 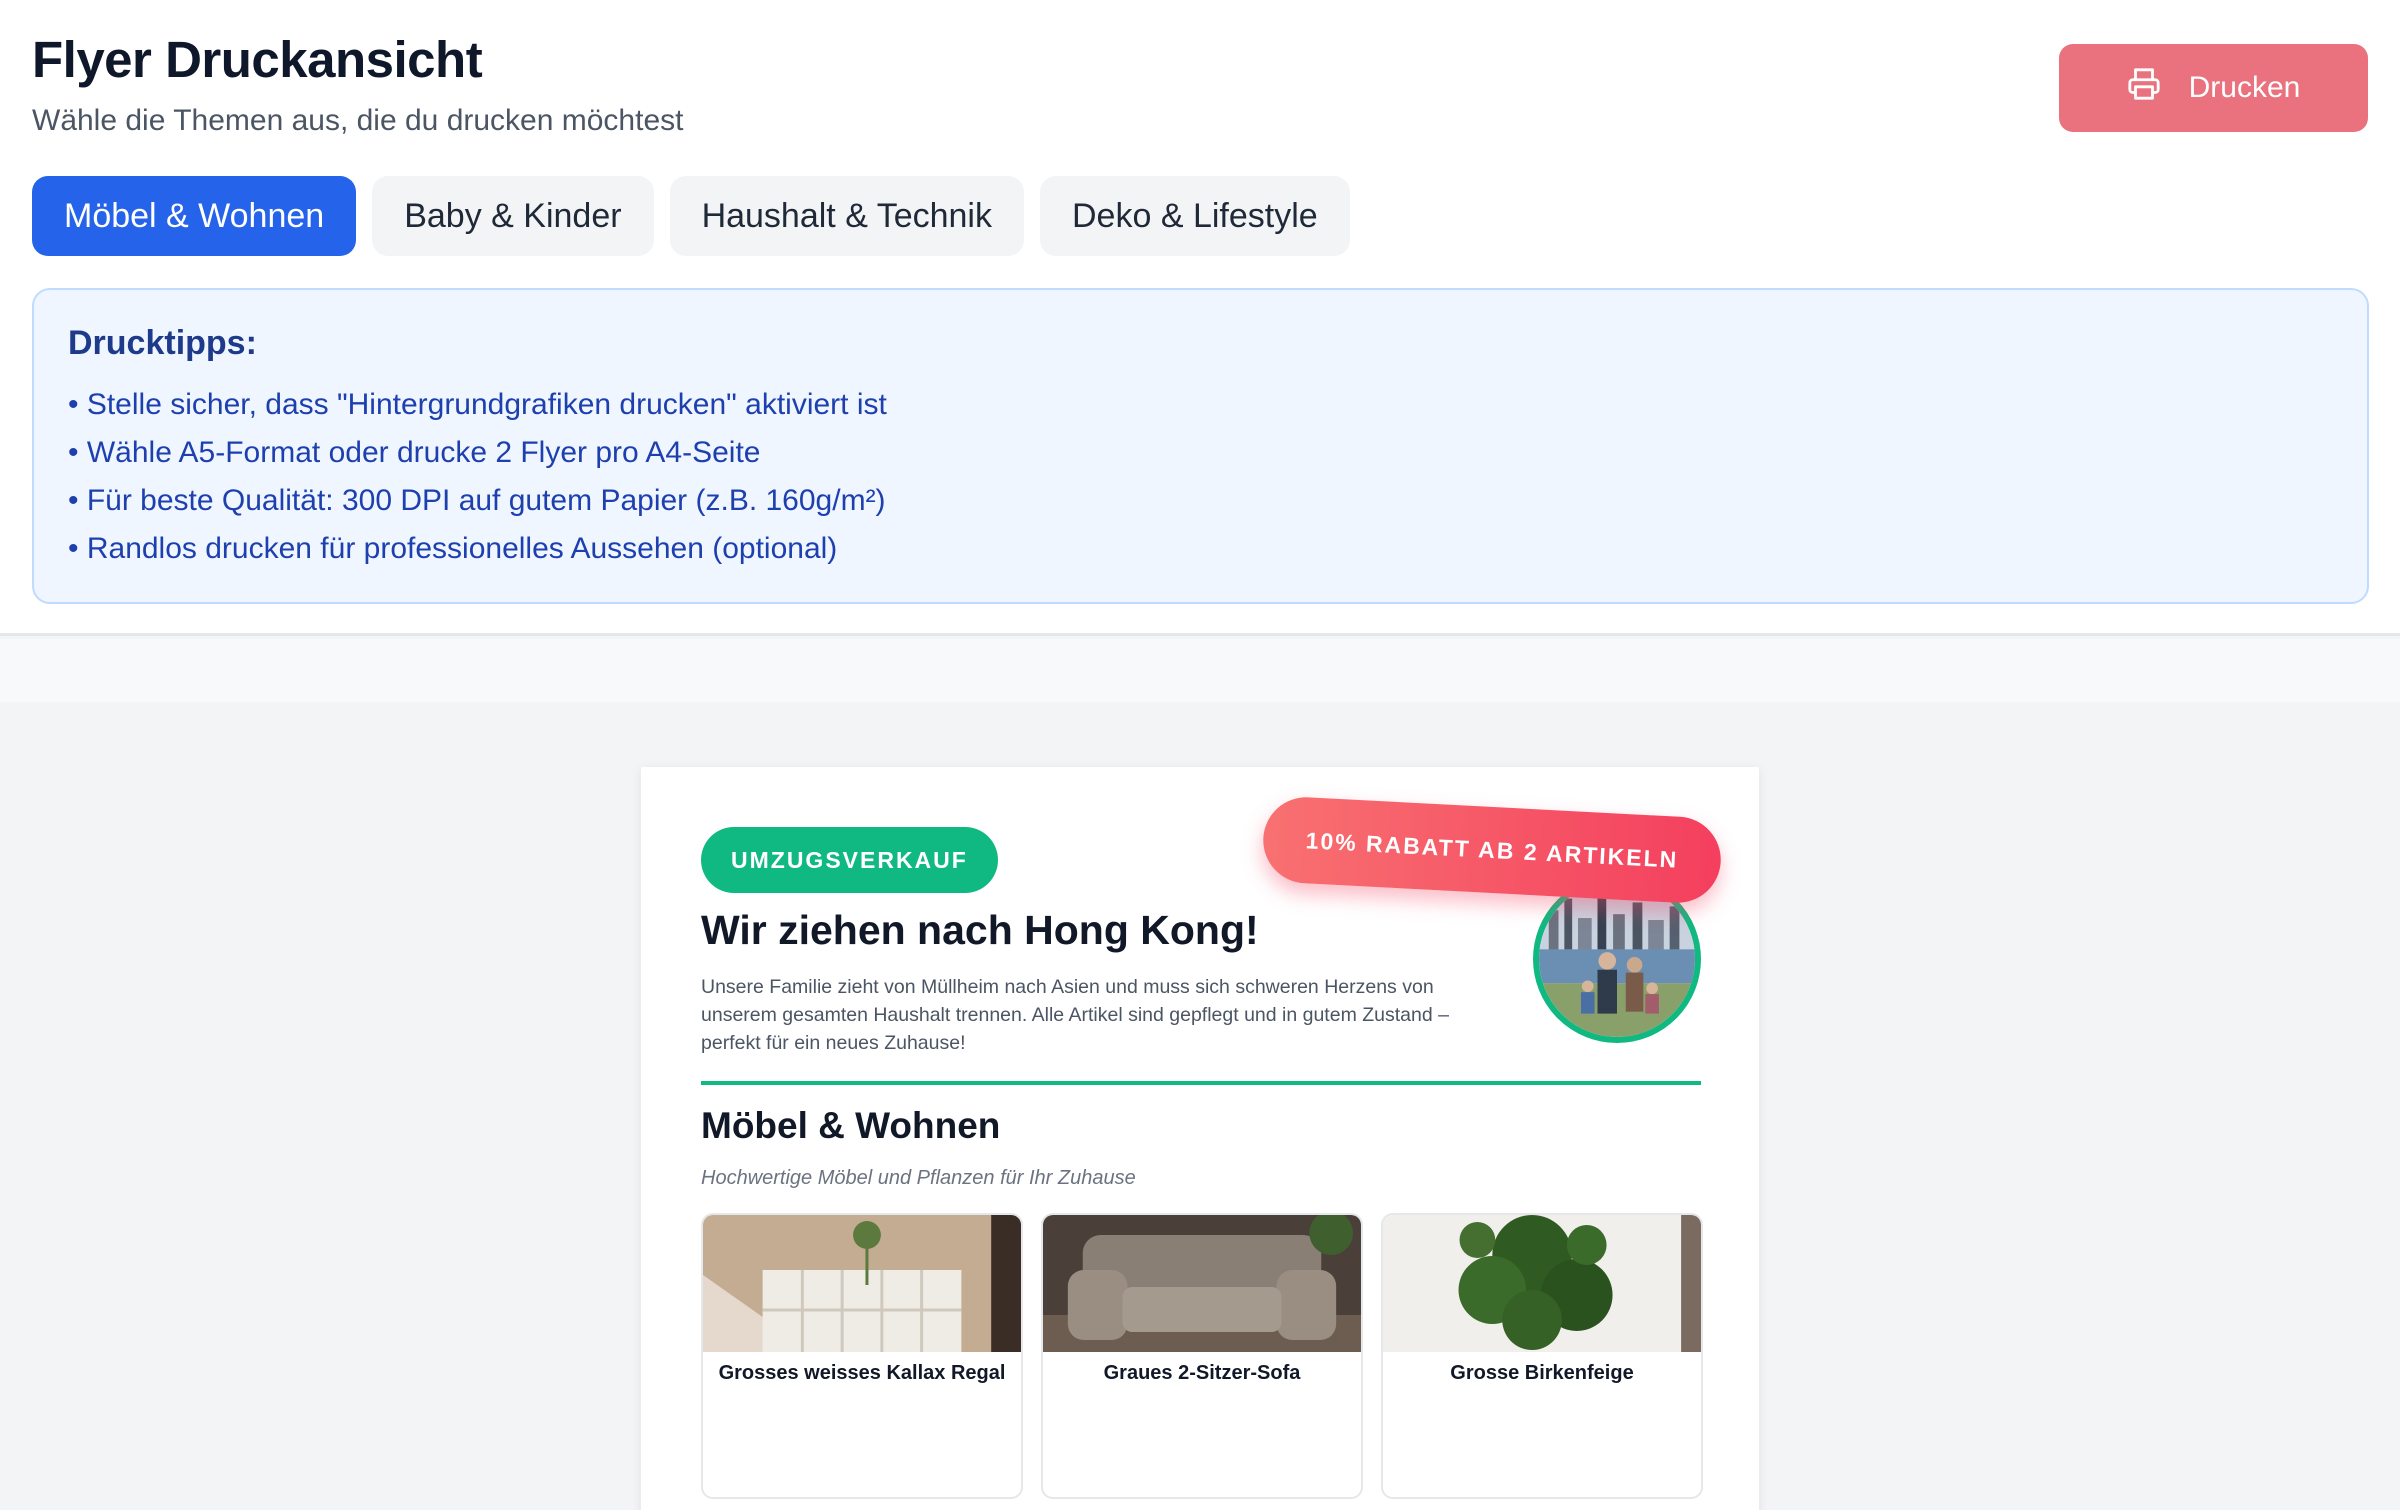 What do you see at coordinates (862, 1373) in the screenshot?
I see `product-name: Grosses weisses Kallax Regal` at bounding box center [862, 1373].